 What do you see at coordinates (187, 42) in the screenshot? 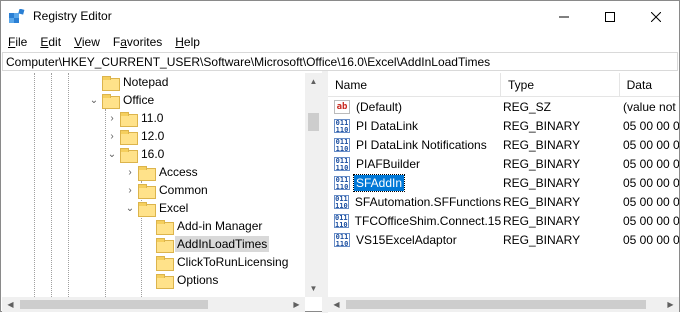
I see `menu-help: Help` at bounding box center [187, 42].